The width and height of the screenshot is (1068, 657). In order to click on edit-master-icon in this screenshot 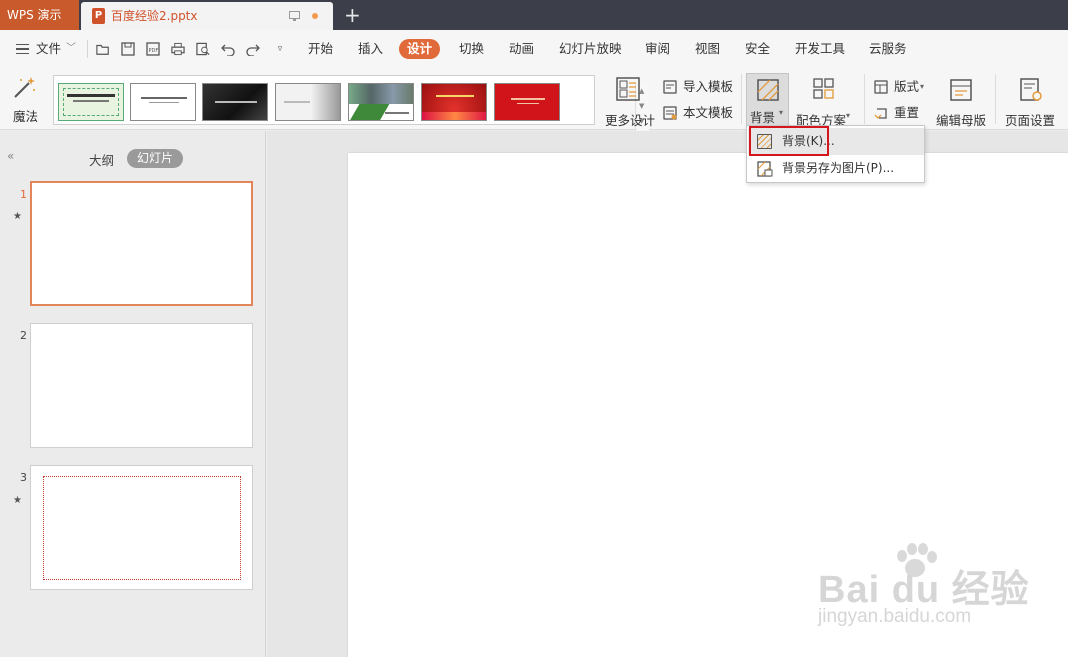, I will do `click(961, 90)`.